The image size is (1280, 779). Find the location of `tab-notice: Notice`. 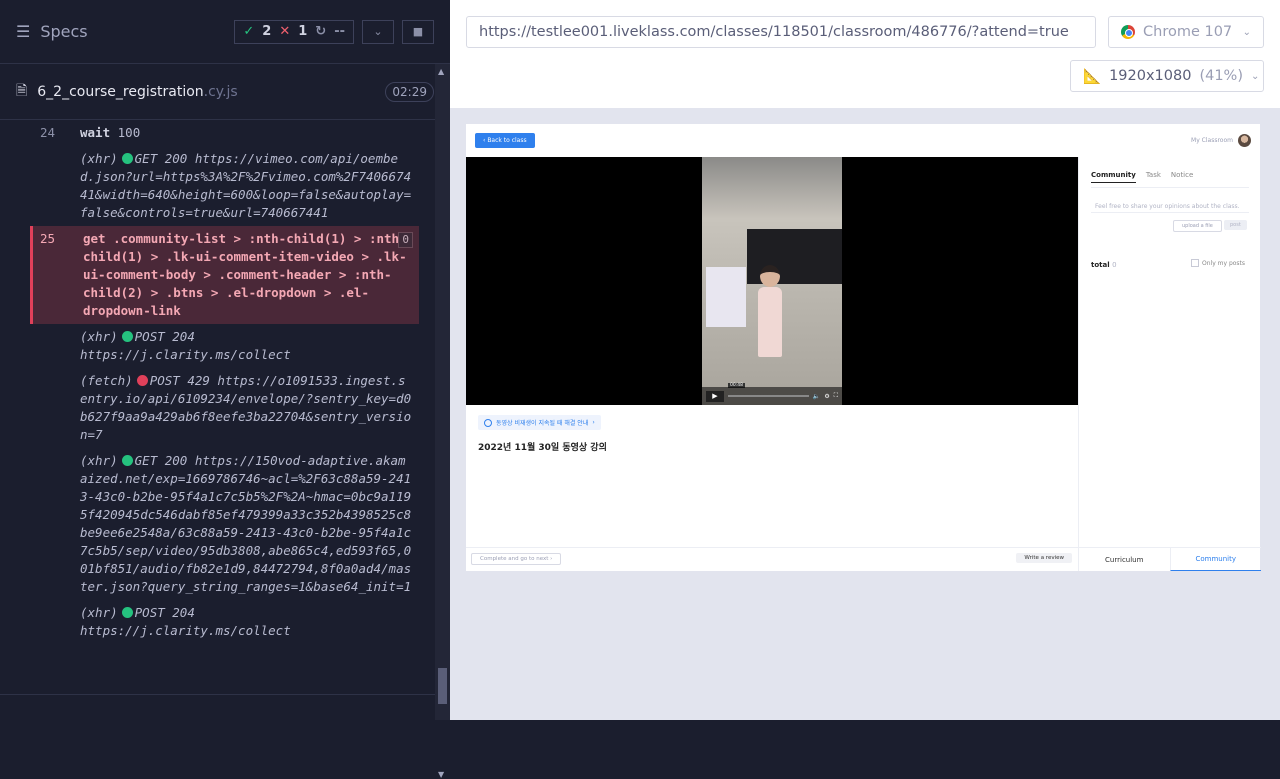

tab-notice: Notice is located at coordinates (1182, 177).